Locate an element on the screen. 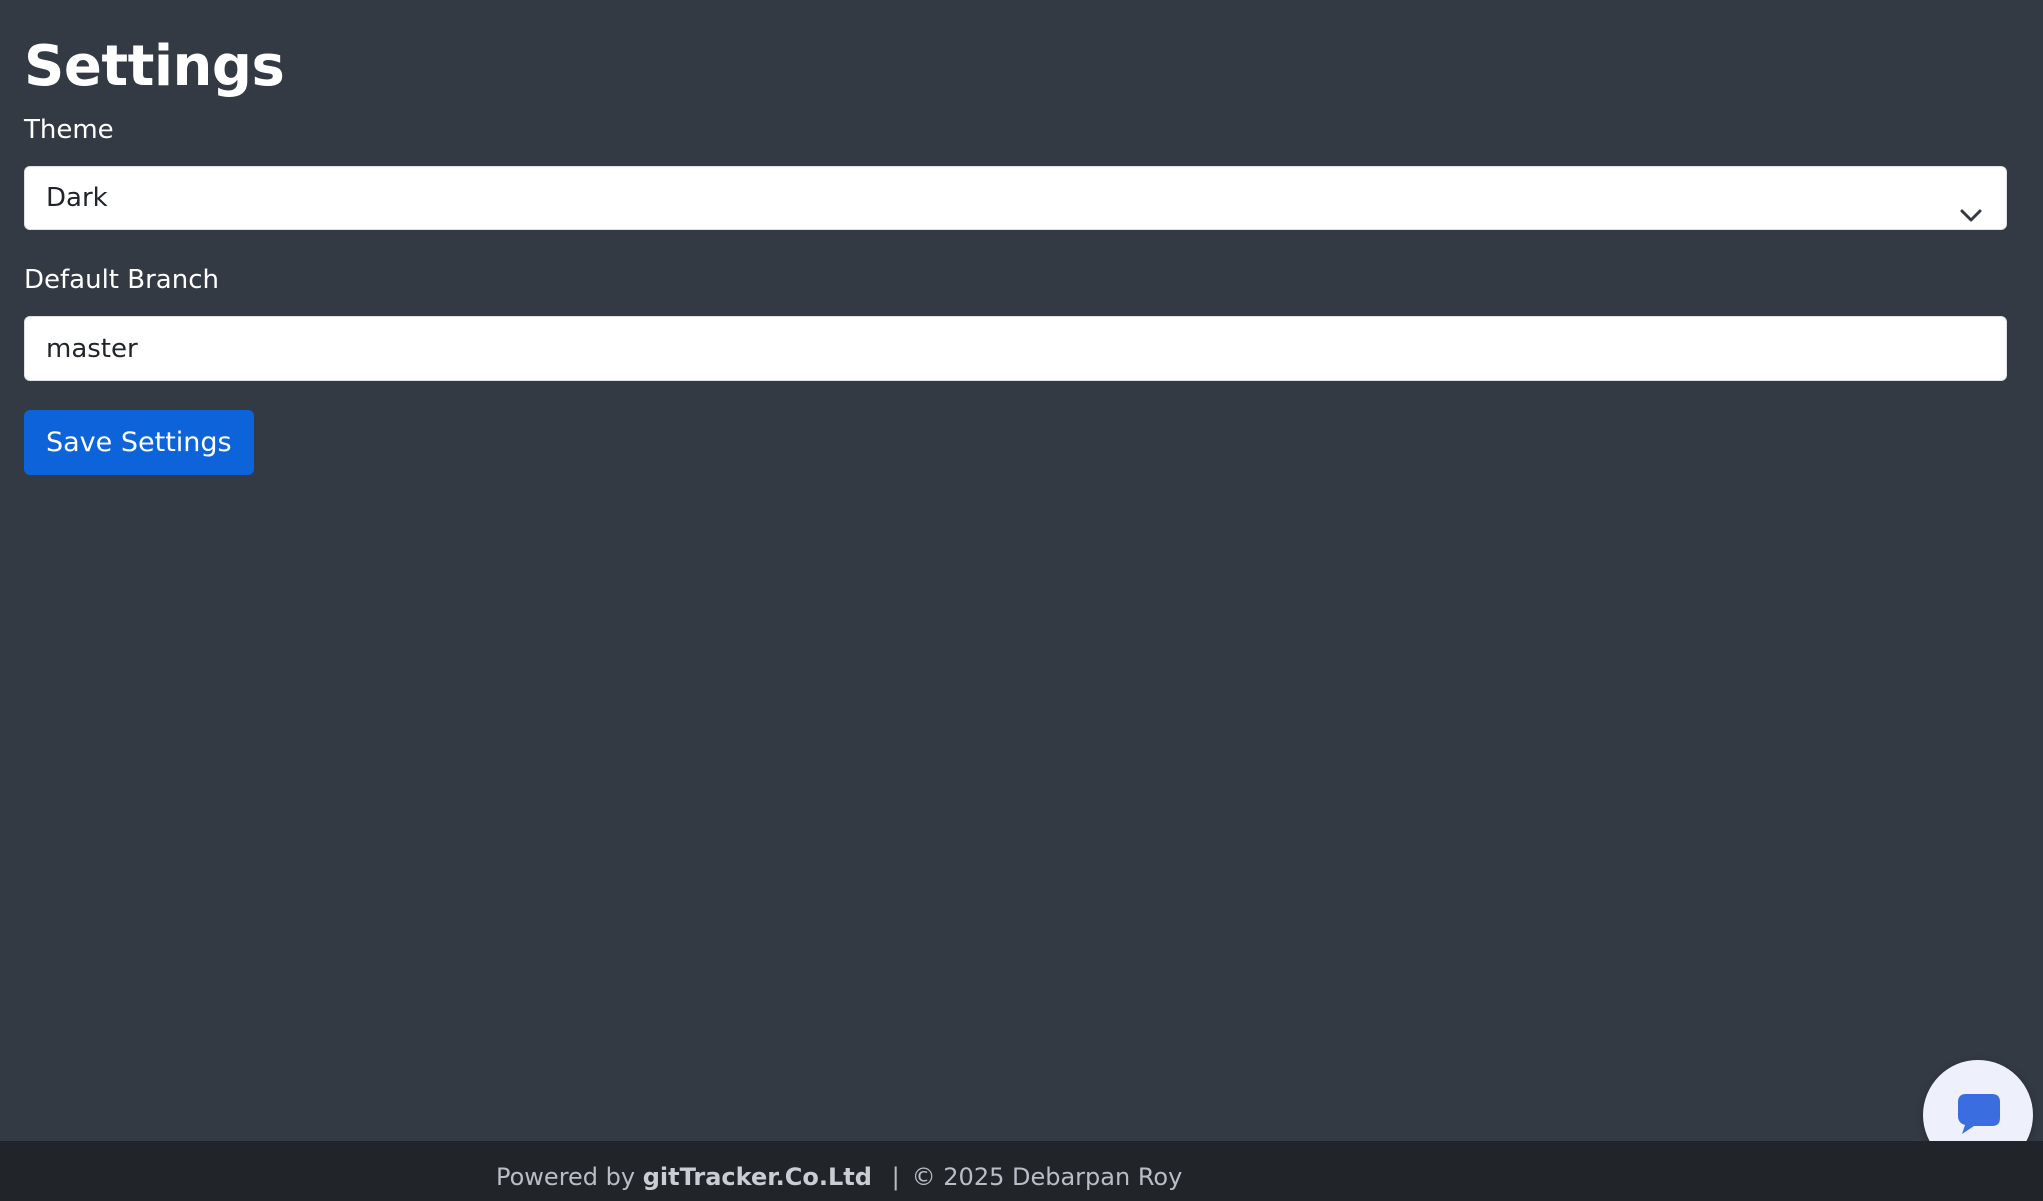  default-branch-input is located at coordinates (1015, 348).